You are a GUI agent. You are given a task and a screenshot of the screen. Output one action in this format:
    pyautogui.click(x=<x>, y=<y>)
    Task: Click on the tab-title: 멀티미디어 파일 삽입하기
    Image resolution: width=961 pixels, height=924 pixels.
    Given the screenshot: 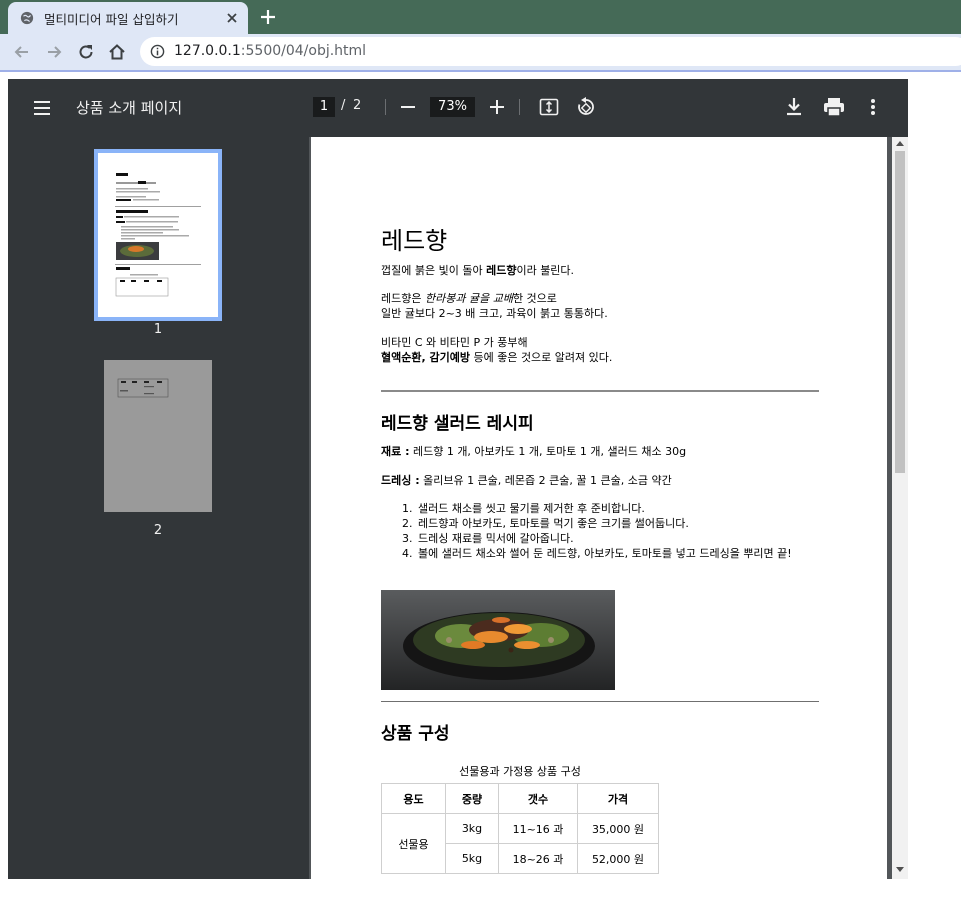 What is the action you would take?
    pyautogui.click(x=111, y=19)
    